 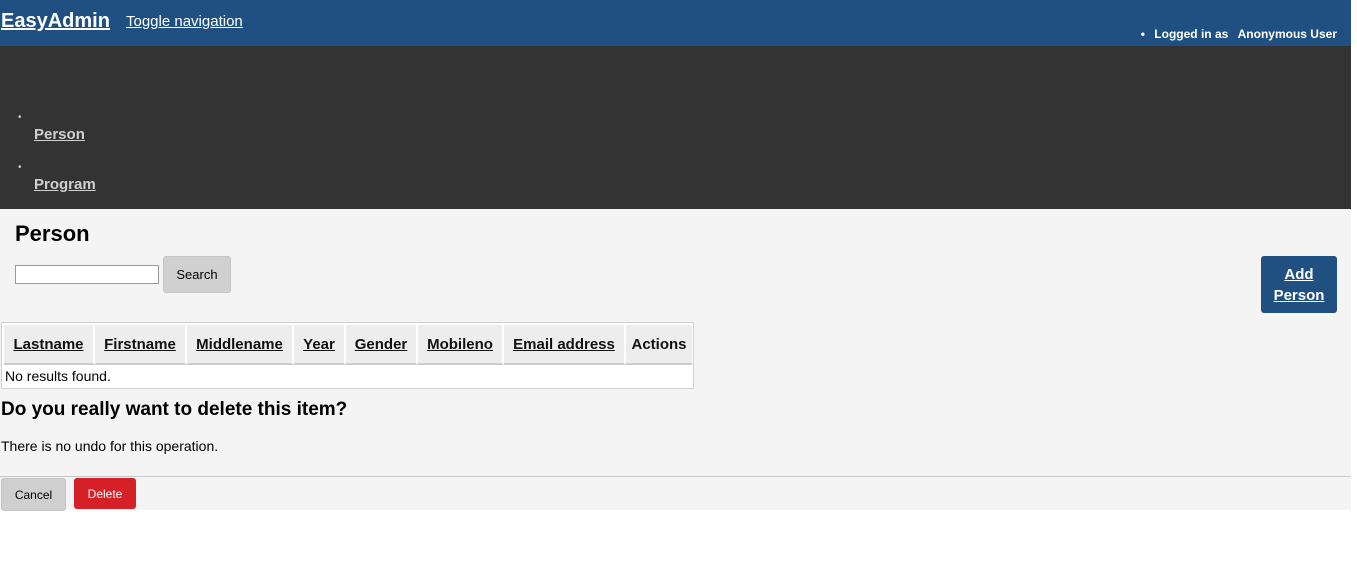 What do you see at coordinates (49, 345) in the screenshot?
I see `column-header-lastname: Lastname` at bounding box center [49, 345].